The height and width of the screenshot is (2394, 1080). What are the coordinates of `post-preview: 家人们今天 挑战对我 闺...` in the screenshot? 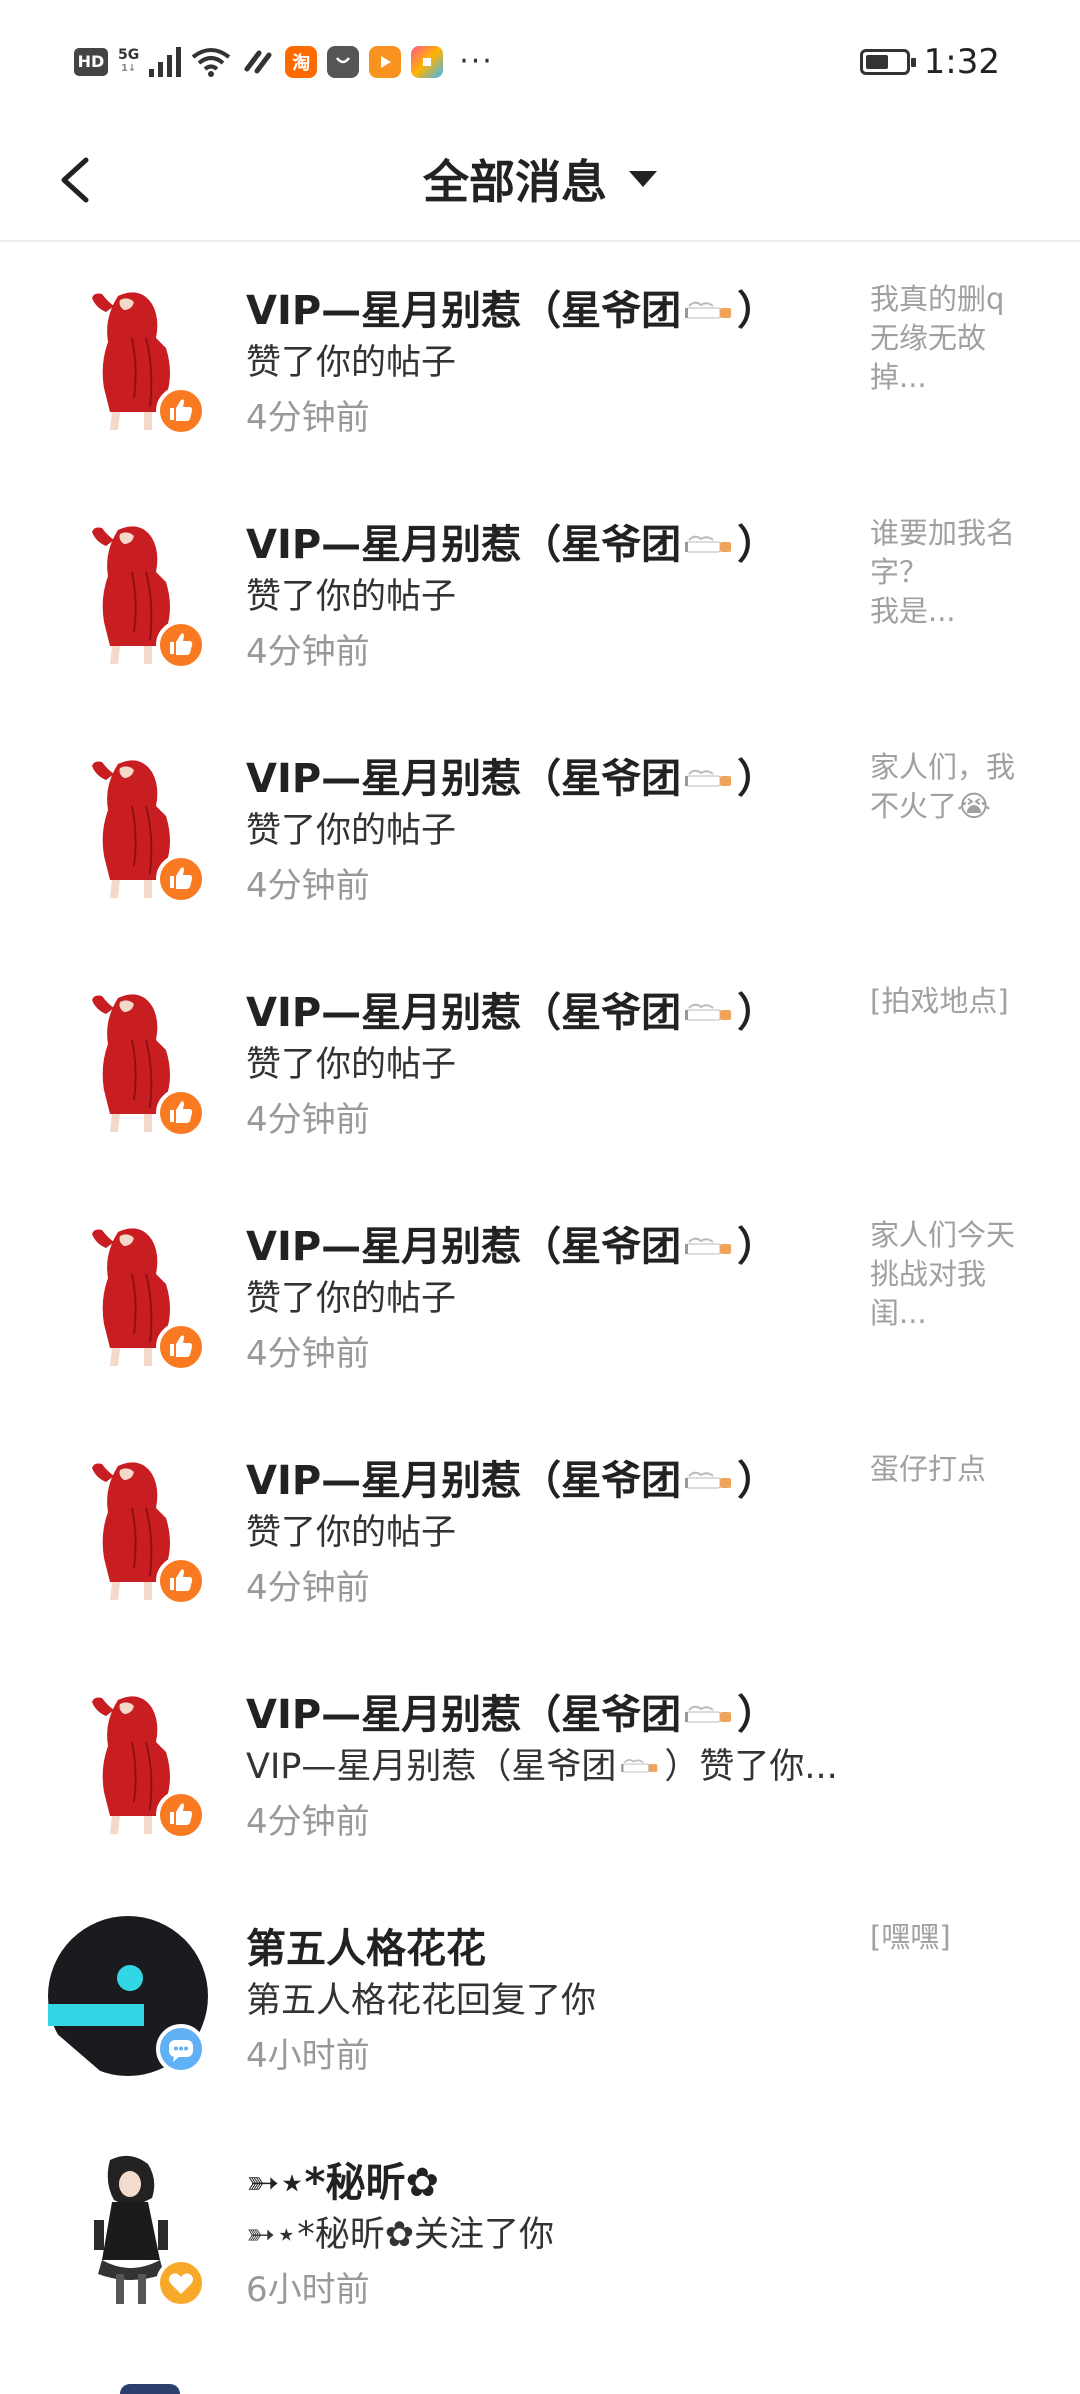 It's located at (950, 1274).